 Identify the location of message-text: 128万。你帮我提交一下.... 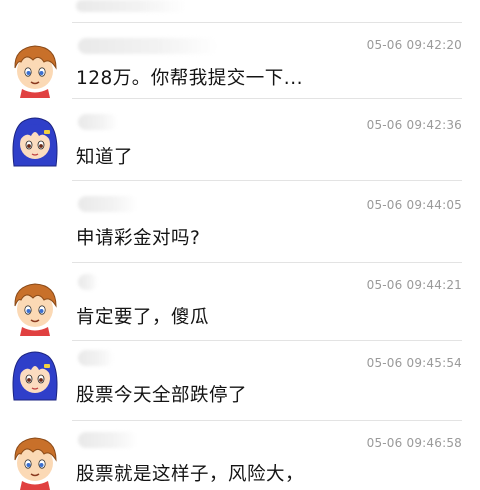
(189, 77).